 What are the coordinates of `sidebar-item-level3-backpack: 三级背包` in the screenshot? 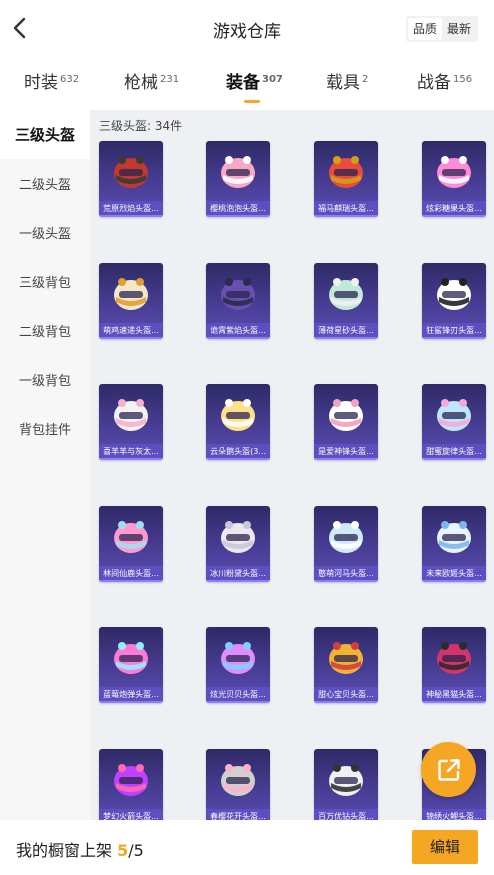 It's located at (45, 281).